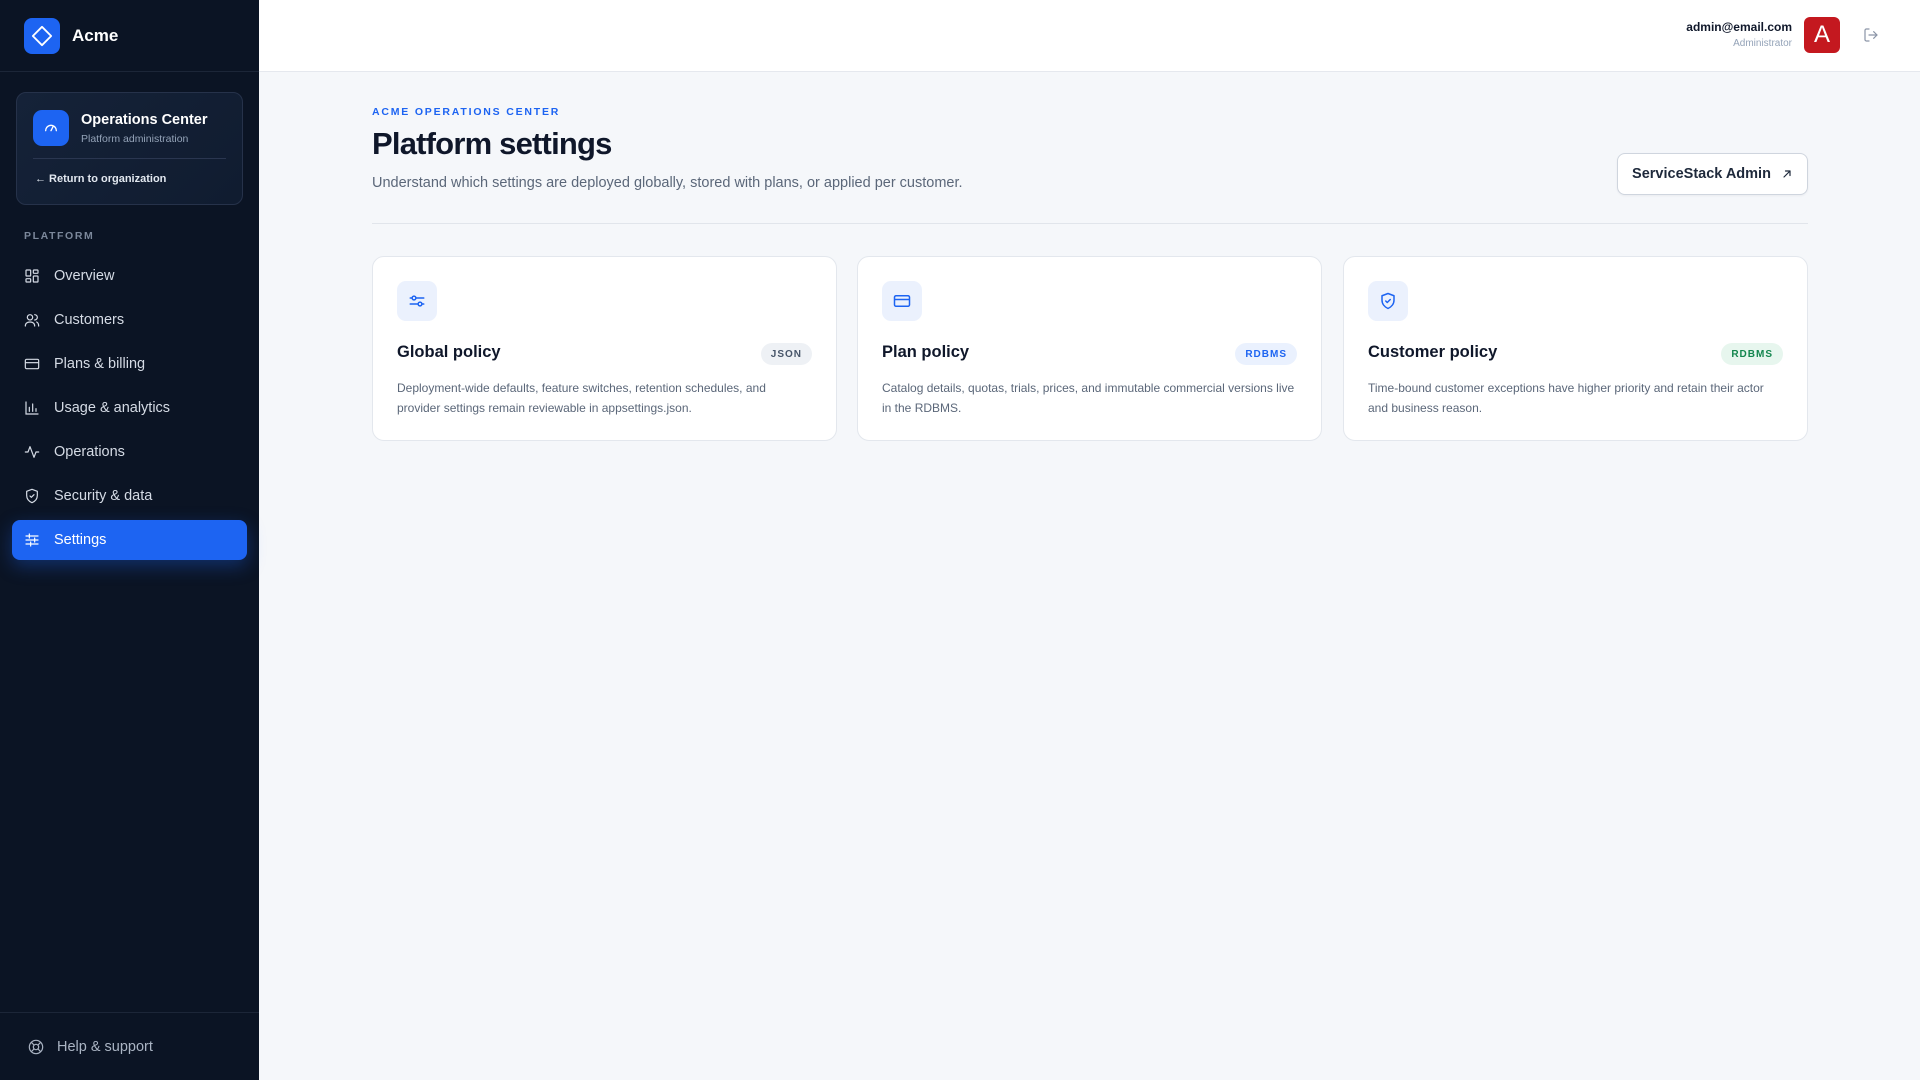 Image resolution: width=1920 pixels, height=1080 pixels. Describe the element at coordinates (129, 452) in the screenshot. I see `sidebar-item-operations: Operations` at that location.